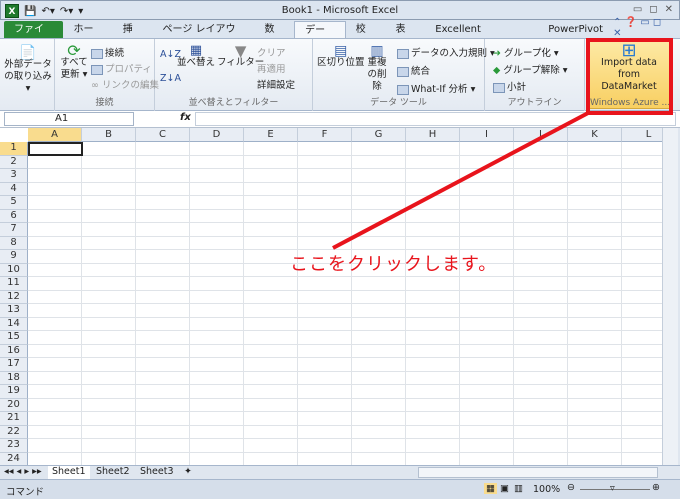  Describe the element at coordinates (394, 264) in the screenshot. I see `annotation-text: ここをクリックします。` at that location.